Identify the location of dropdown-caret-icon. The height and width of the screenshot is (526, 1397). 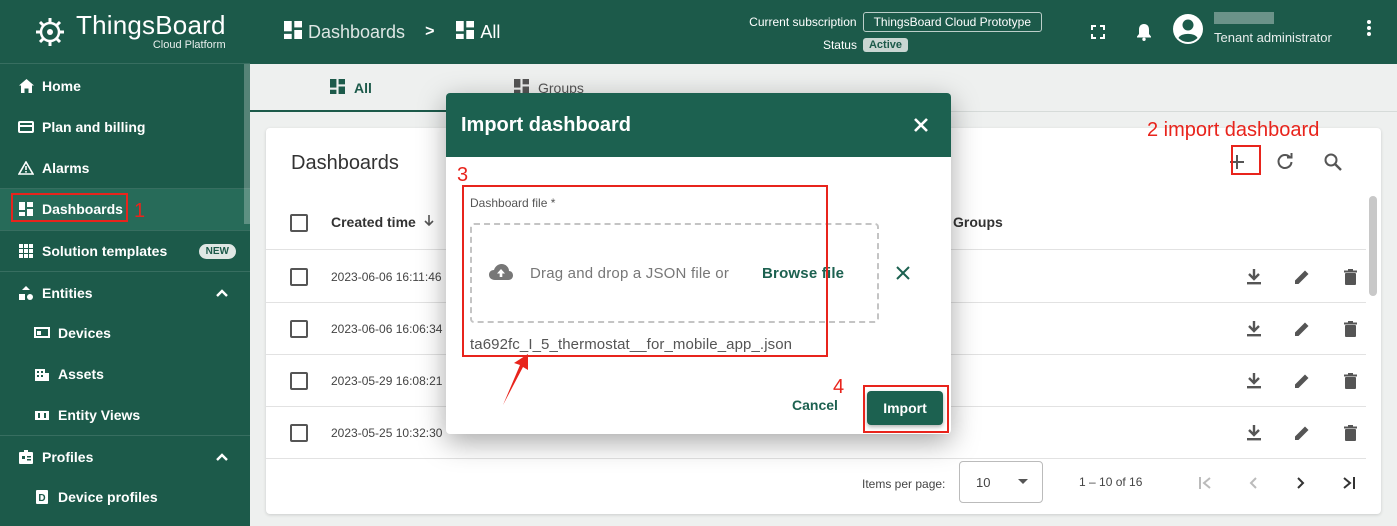
(1023, 481).